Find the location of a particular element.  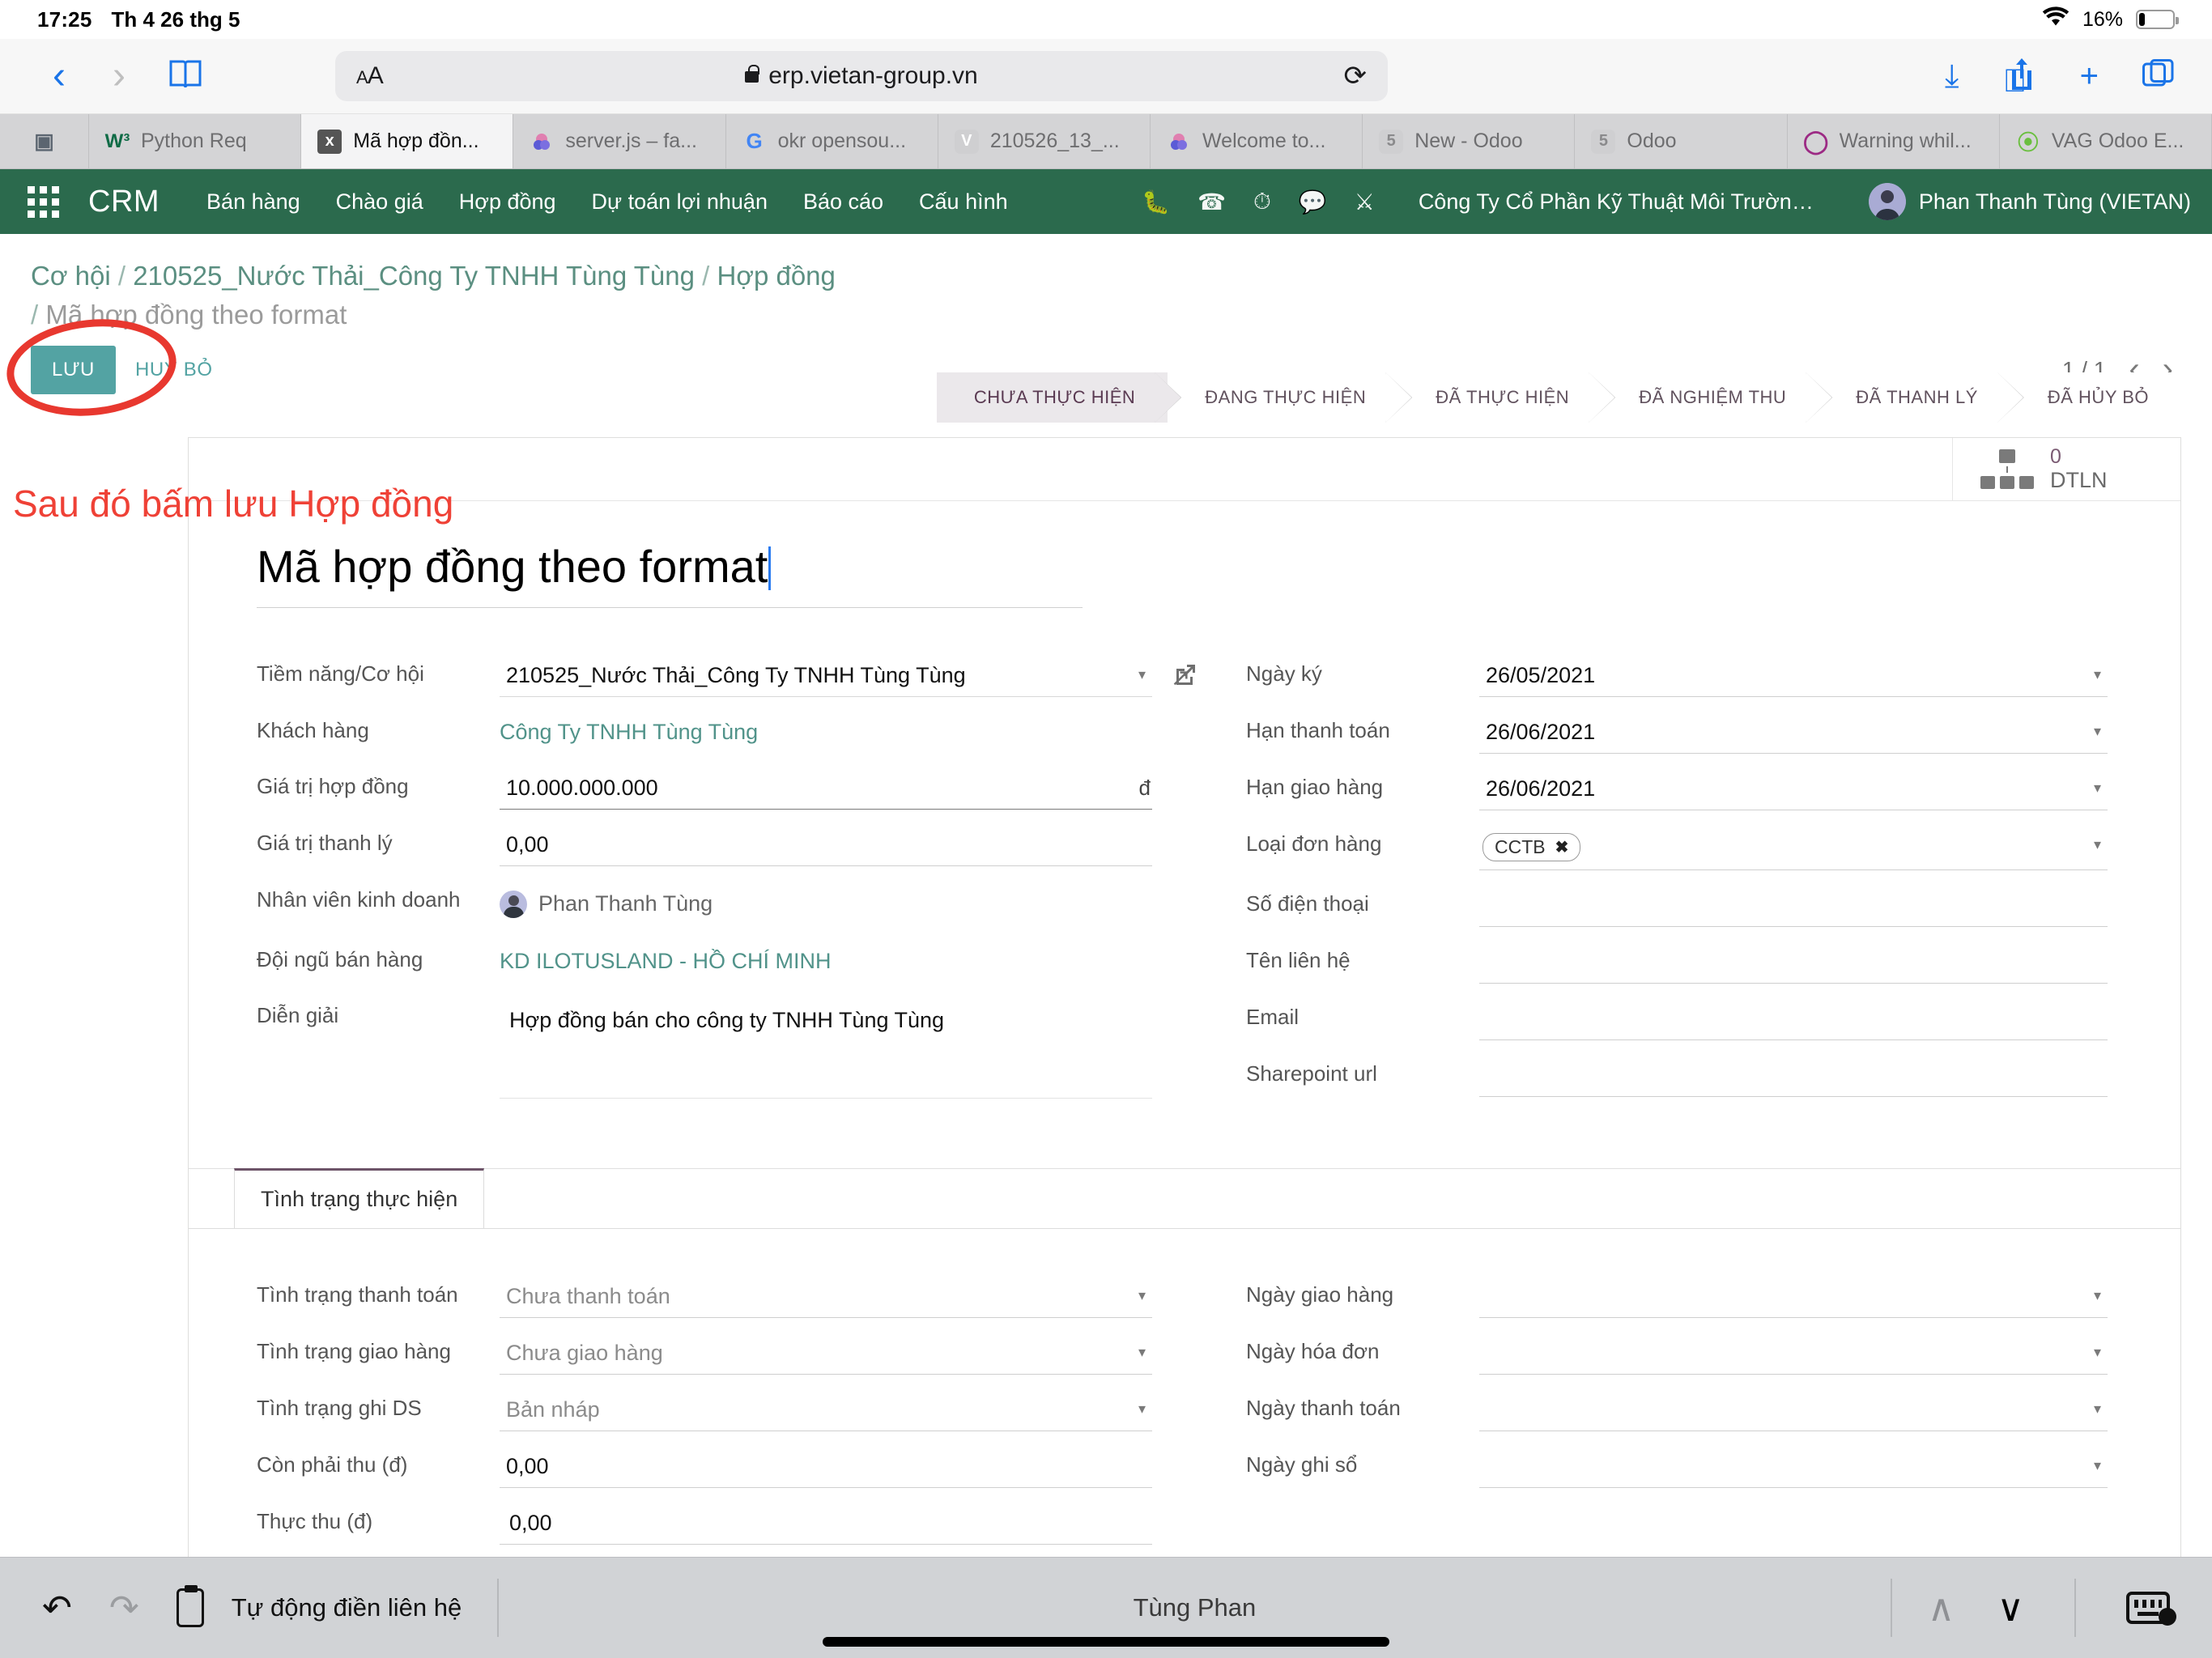

bug-icon: 🐛 is located at coordinates (1156, 202).